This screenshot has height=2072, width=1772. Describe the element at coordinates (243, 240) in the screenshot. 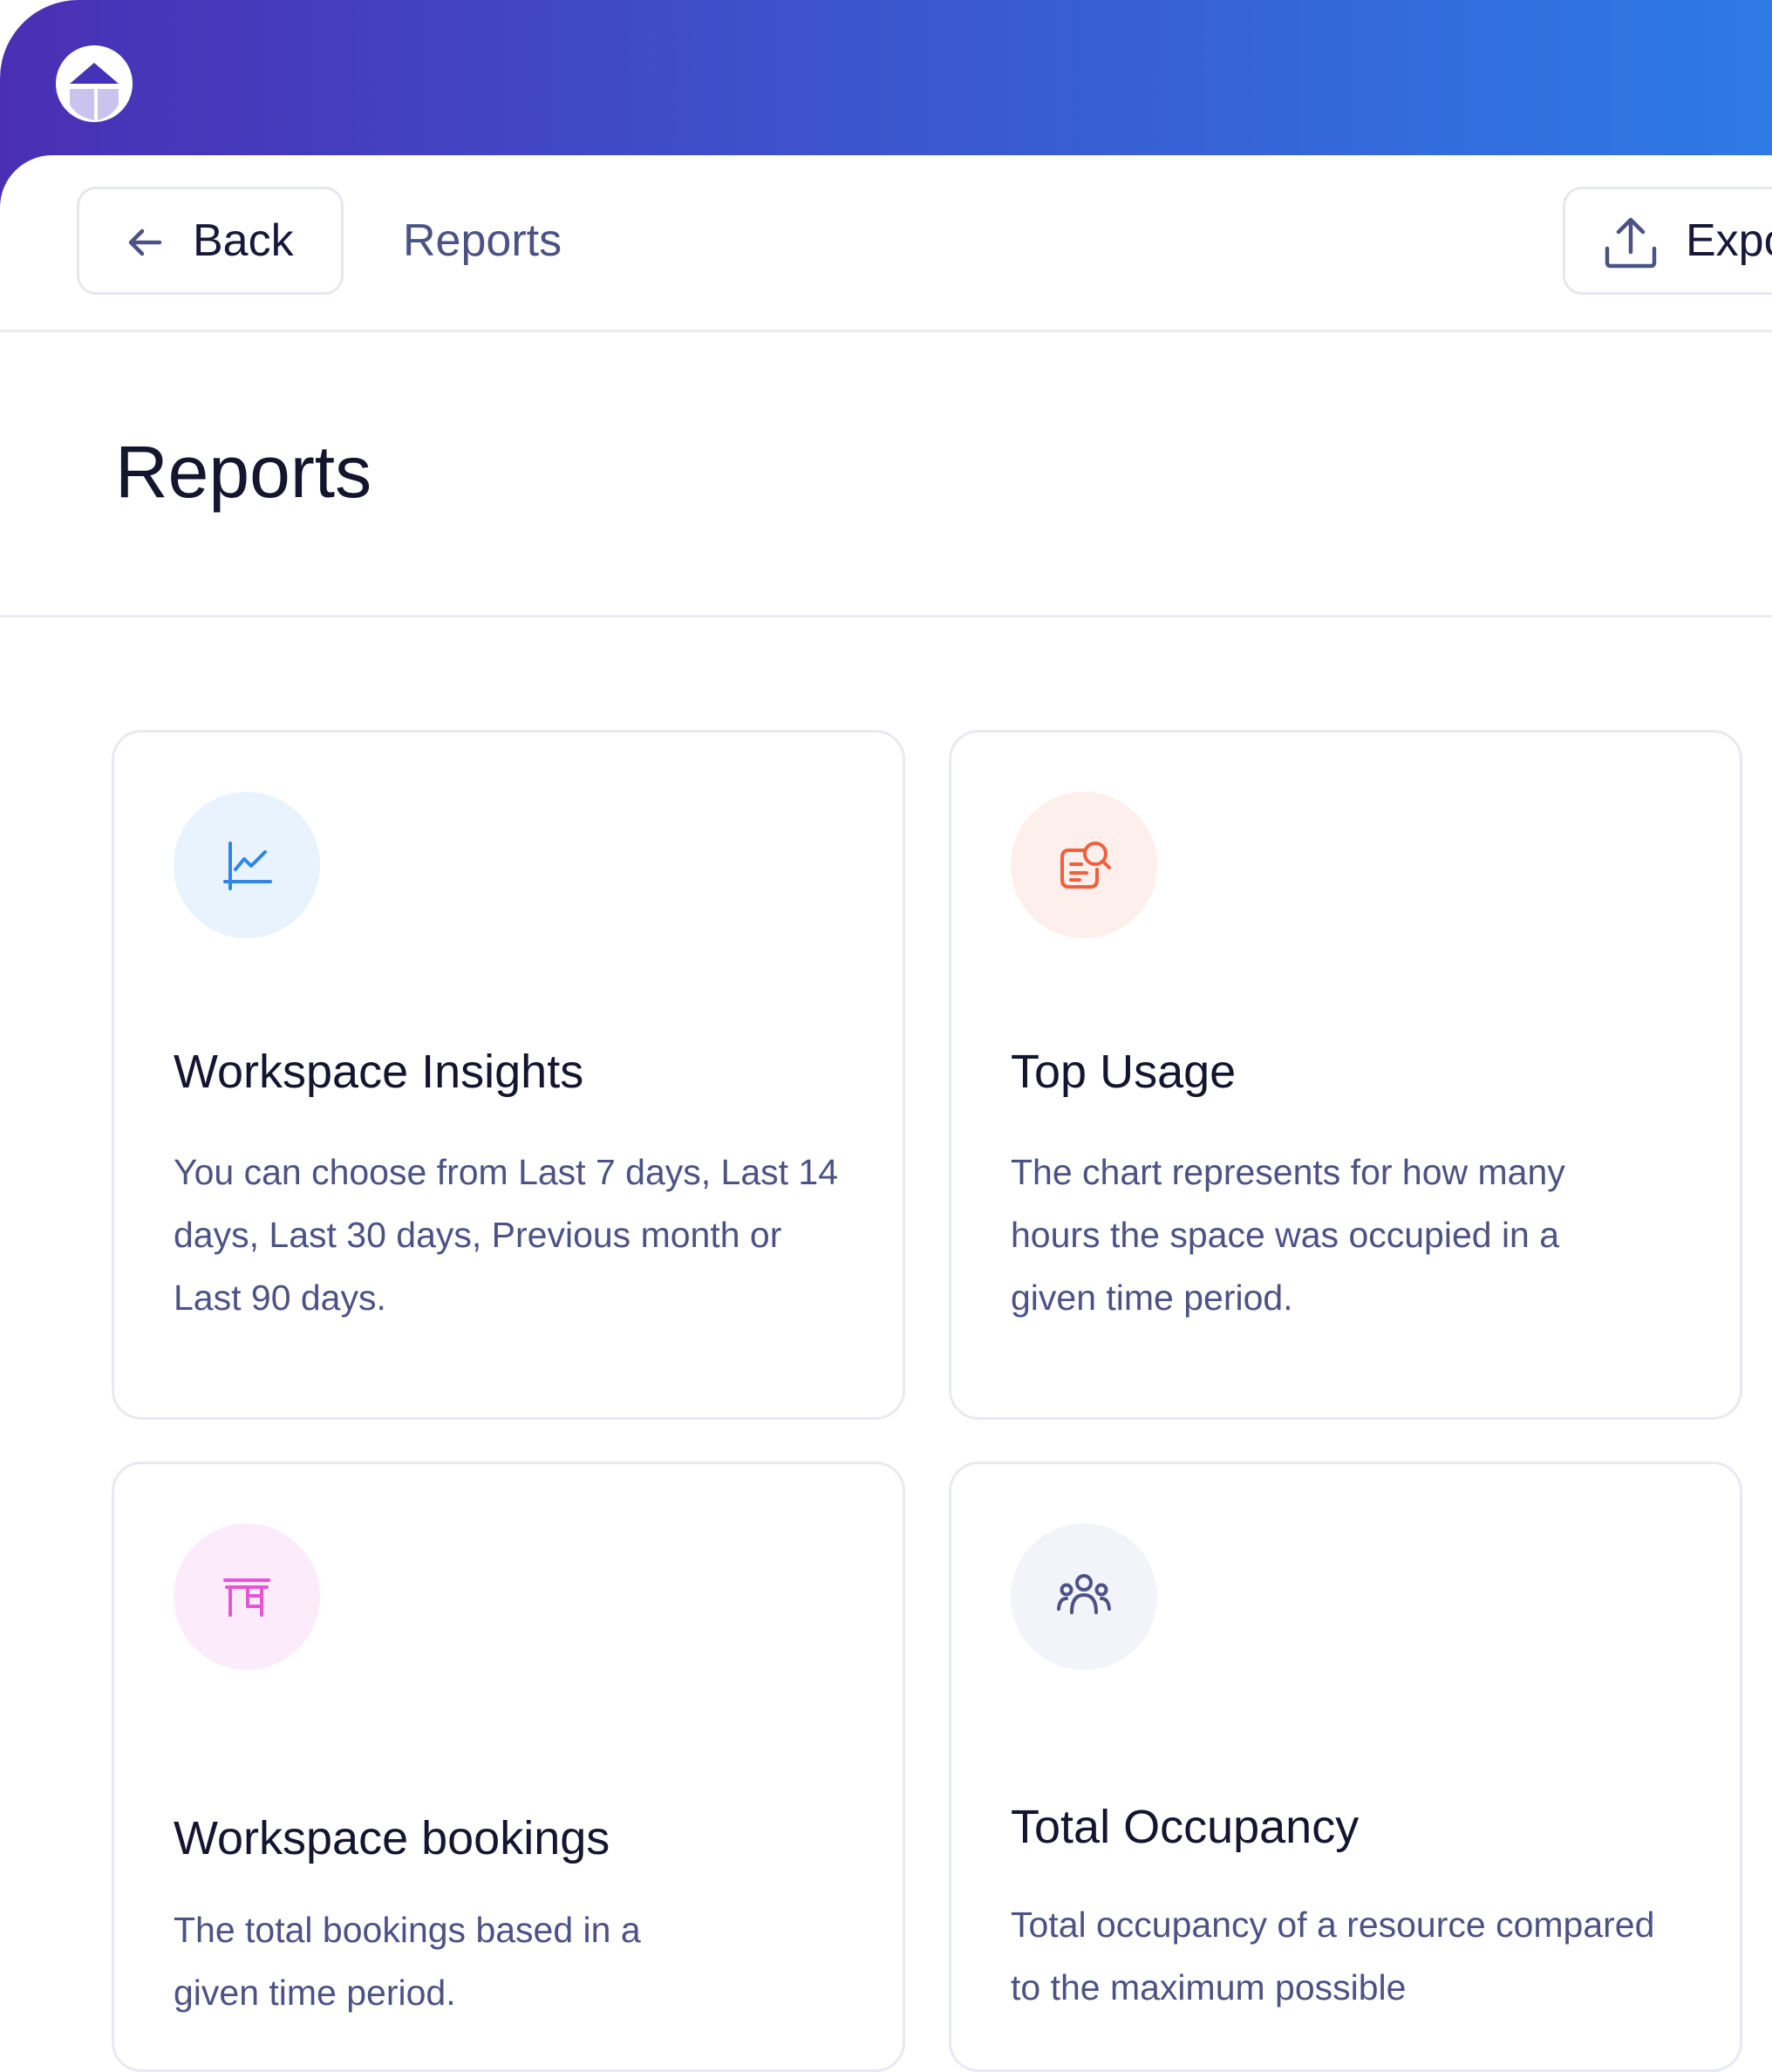

I see `back-button-label: Back` at that location.